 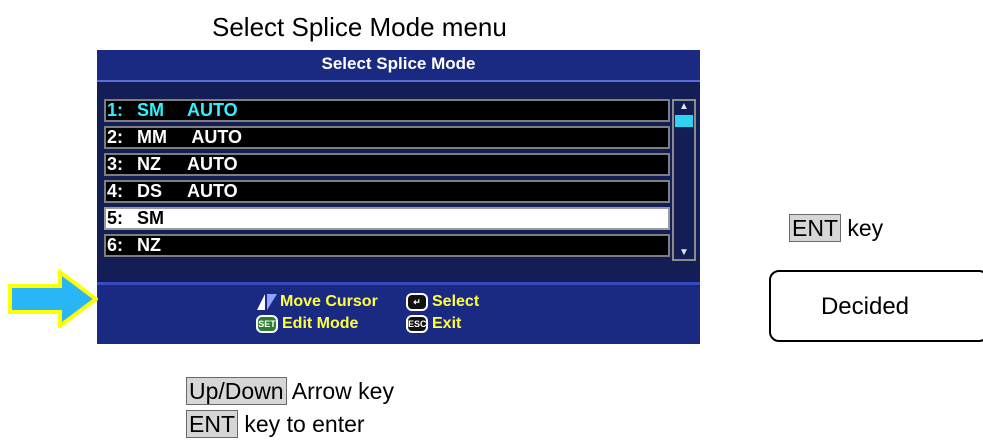 What do you see at coordinates (387, 164) in the screenshot?
I see `mode-row-3: 3: NZ AUTO` at bounding box center [387, 164].